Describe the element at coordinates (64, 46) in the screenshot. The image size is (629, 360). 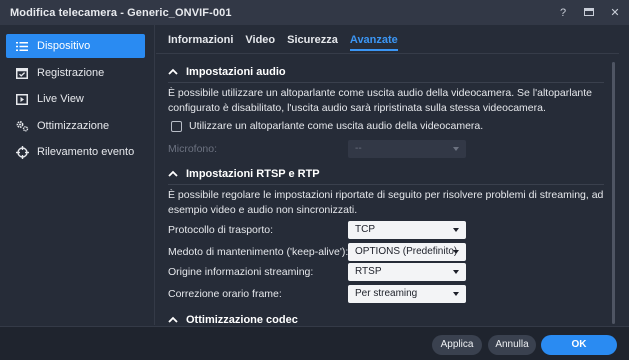
I see `sidebar-item-label: Dispositivo` at that location.